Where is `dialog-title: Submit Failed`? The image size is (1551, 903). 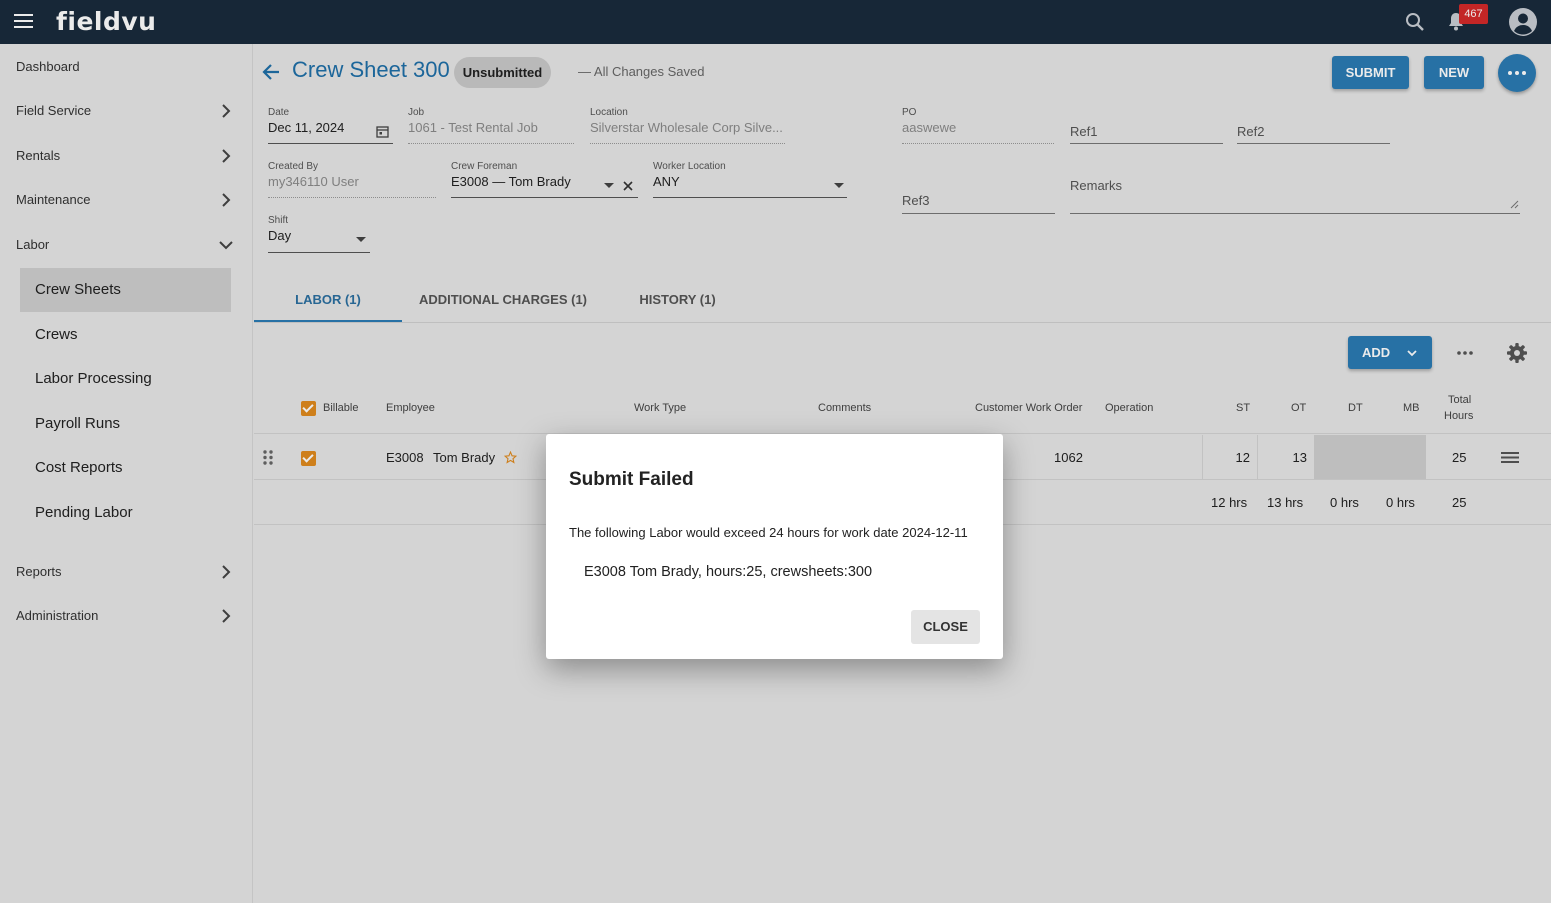
dialog-title: Submit Failed is located at coordinates (631, 479).